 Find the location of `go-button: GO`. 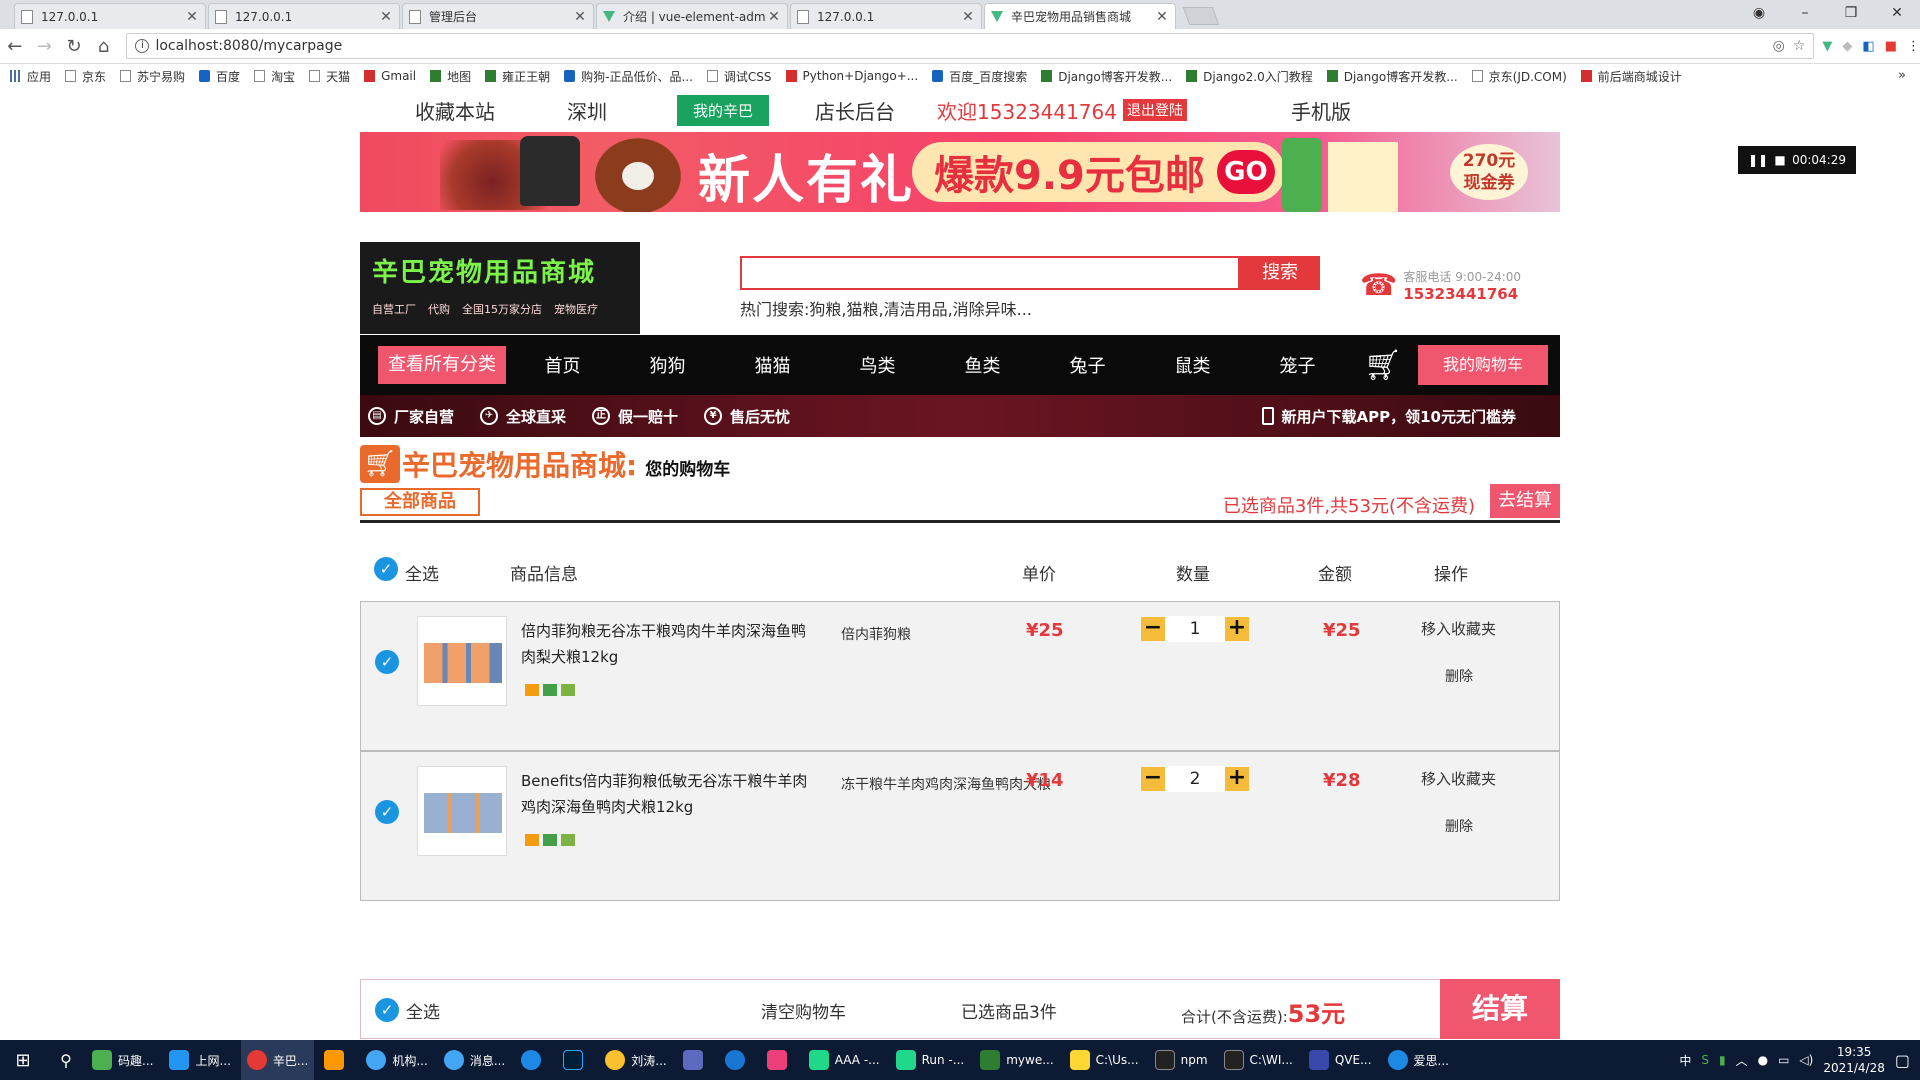

go-button: GO is located at coordinates (1245, 172).